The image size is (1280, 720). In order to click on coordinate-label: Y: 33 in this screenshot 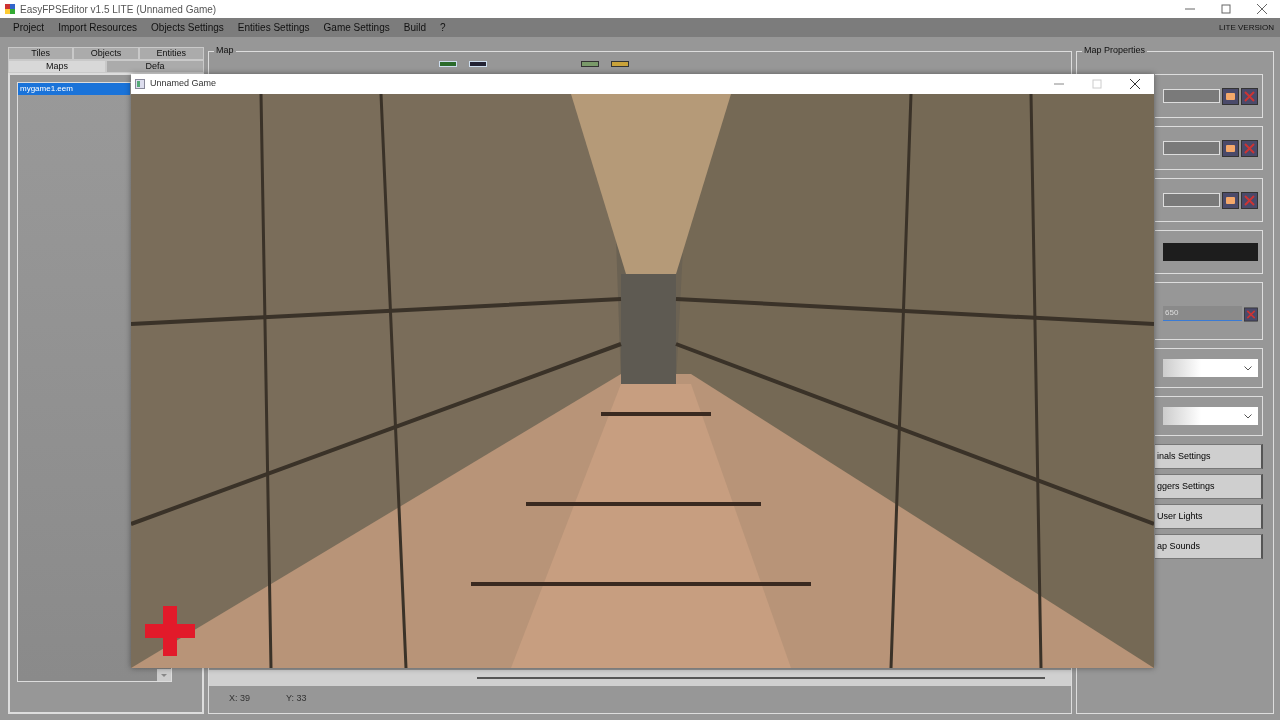, I will do `click(296, 698)`.